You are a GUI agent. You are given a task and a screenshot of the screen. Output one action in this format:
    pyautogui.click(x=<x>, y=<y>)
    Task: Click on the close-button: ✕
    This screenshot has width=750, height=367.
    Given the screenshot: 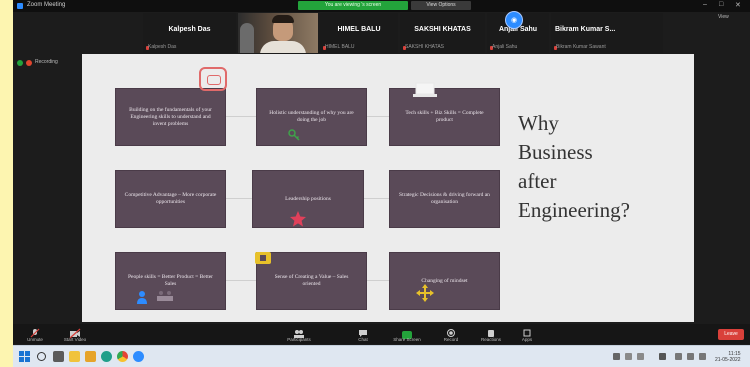 What is the action you would take?
    pyautogui.click(x=738, y=5)
    